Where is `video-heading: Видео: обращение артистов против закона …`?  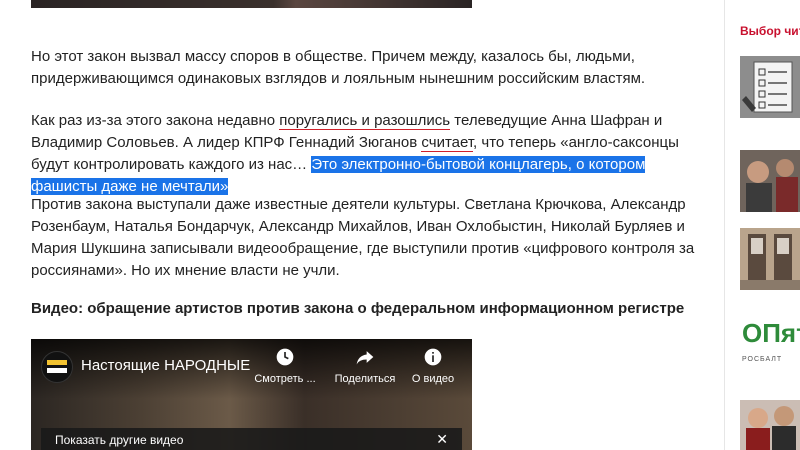
video-heading: Видео: обращение артистов против закона … is located at coordinates (358, 308).